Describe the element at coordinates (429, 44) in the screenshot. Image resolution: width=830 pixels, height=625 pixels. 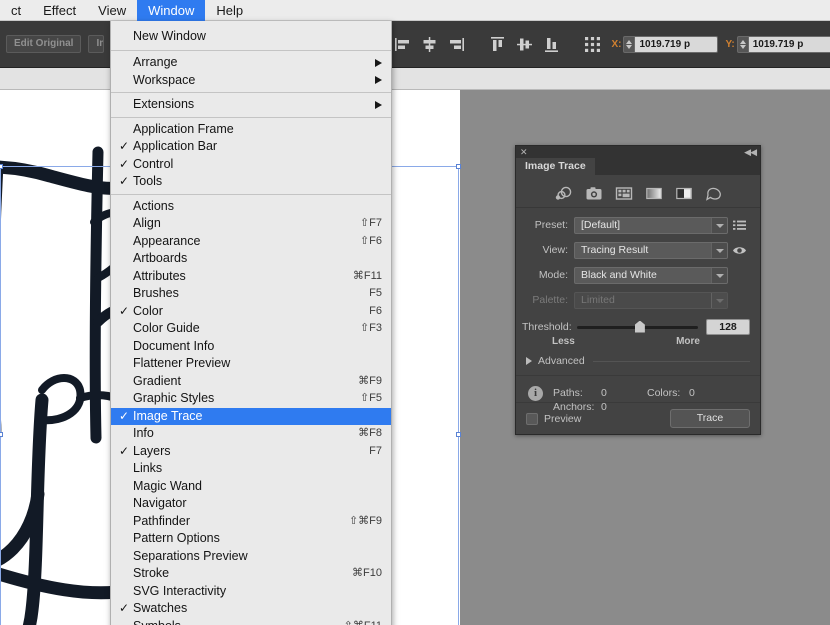
I see `align-center-horizontal-icon` at that location.